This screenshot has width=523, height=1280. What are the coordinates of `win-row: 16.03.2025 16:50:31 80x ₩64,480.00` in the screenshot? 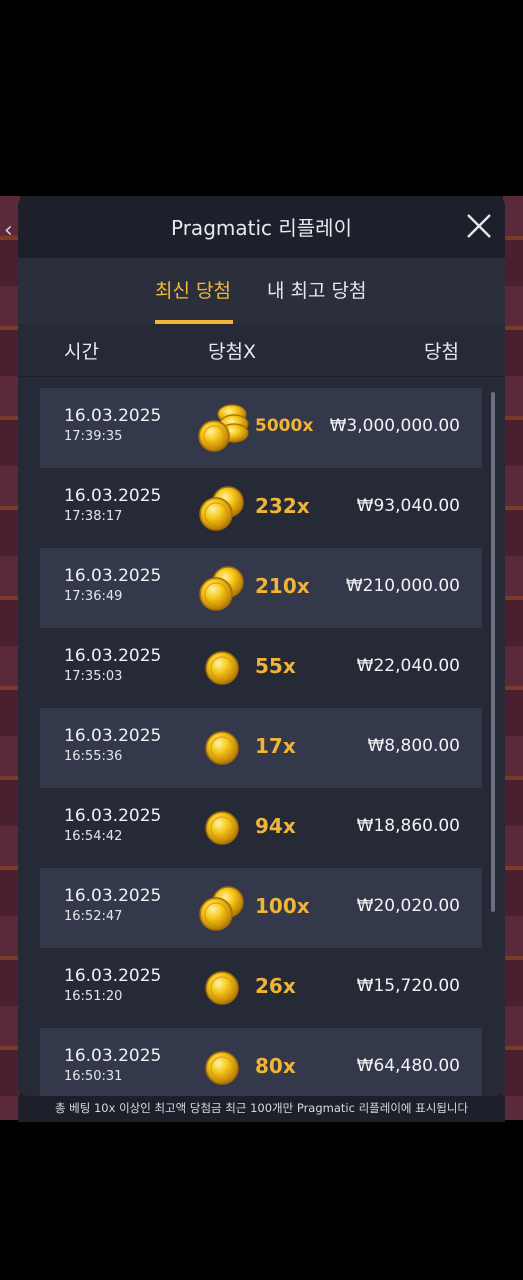 It's located at (261, 1062).